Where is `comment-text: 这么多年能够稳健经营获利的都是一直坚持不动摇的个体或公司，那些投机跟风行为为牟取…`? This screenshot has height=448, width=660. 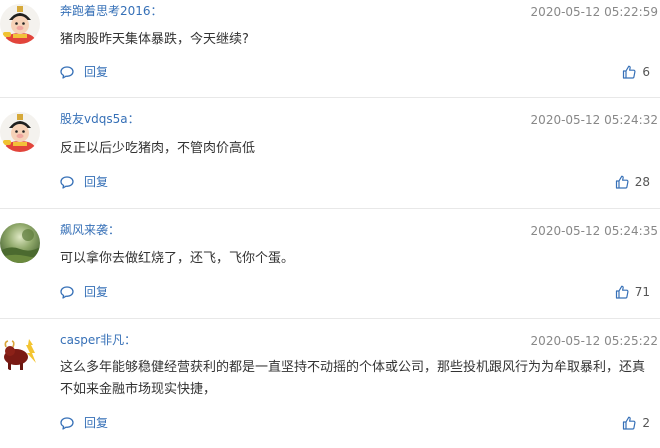 comment-text: 这么多年能够稳健经营获利的都是一直坚持不动摇的个体或公司，那些投机跟风行为为牟取… is located at coordinates (353, 378).